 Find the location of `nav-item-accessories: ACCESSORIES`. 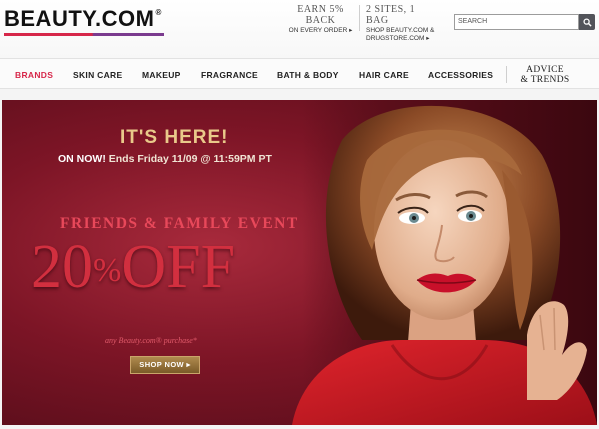

nav-item-accessories: ACCESSORIES is located at coordinates (460, 75).